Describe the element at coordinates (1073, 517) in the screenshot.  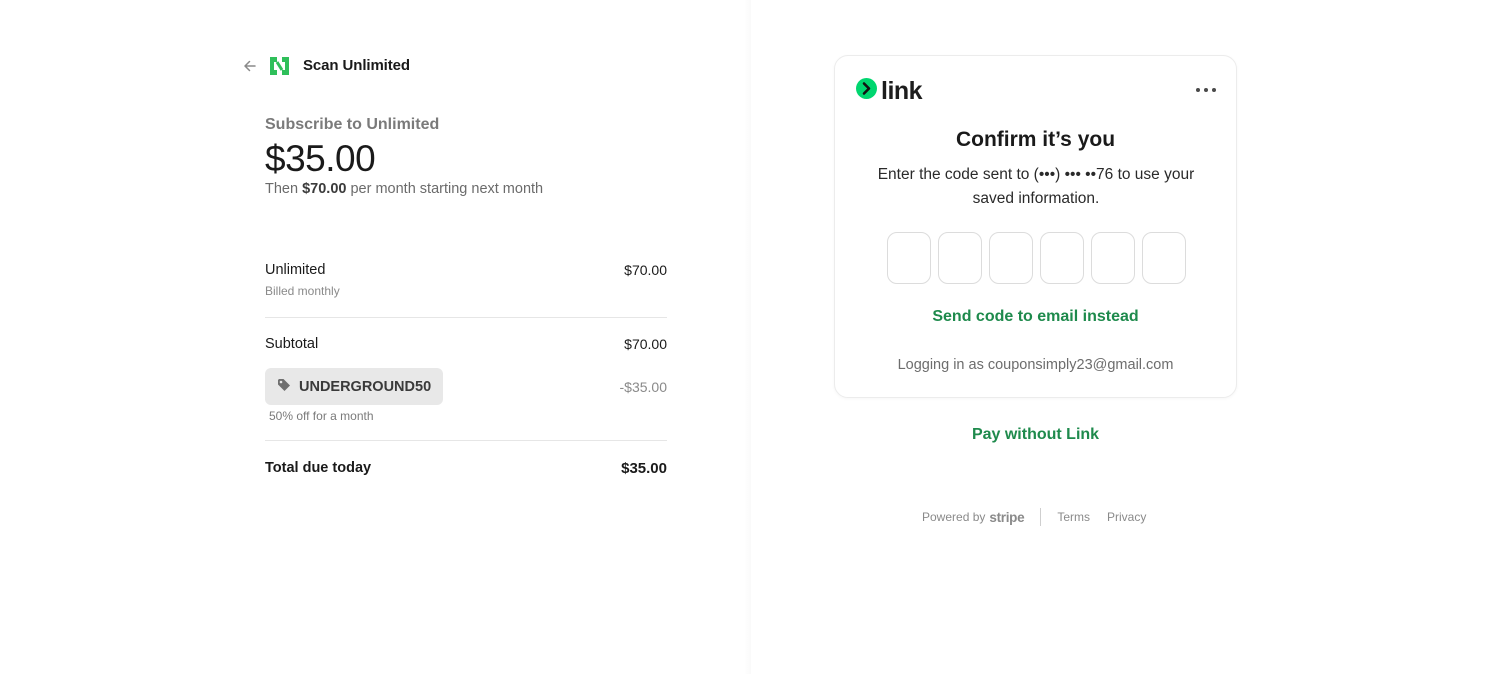
I see `terms-link: Terms` at that location.